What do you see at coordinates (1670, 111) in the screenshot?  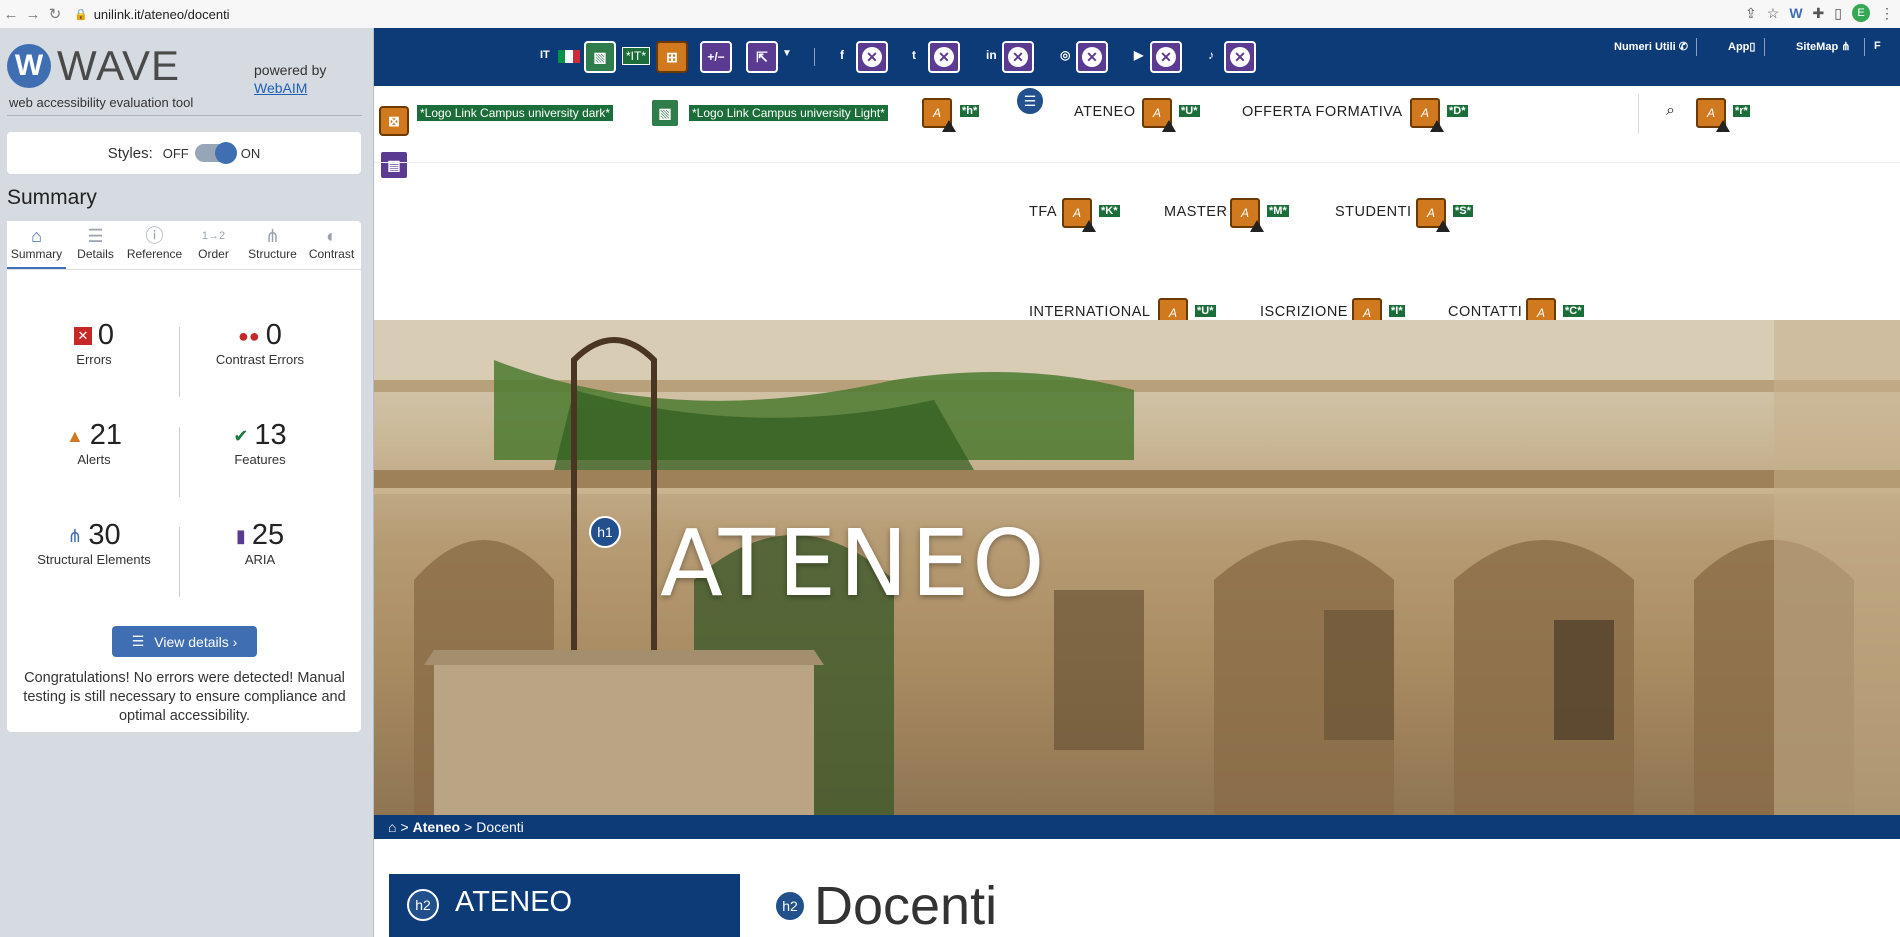 I see `search-icon: ⌕` at bounding box center [1670, 111].